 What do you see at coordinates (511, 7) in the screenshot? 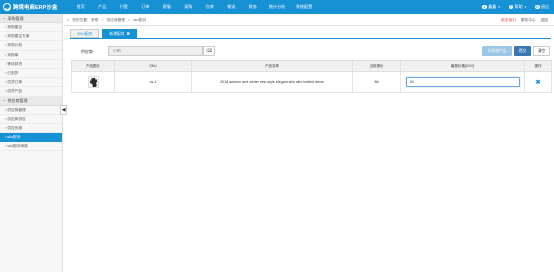
I see `help-icon: ?` at bounding box center [511, 7].